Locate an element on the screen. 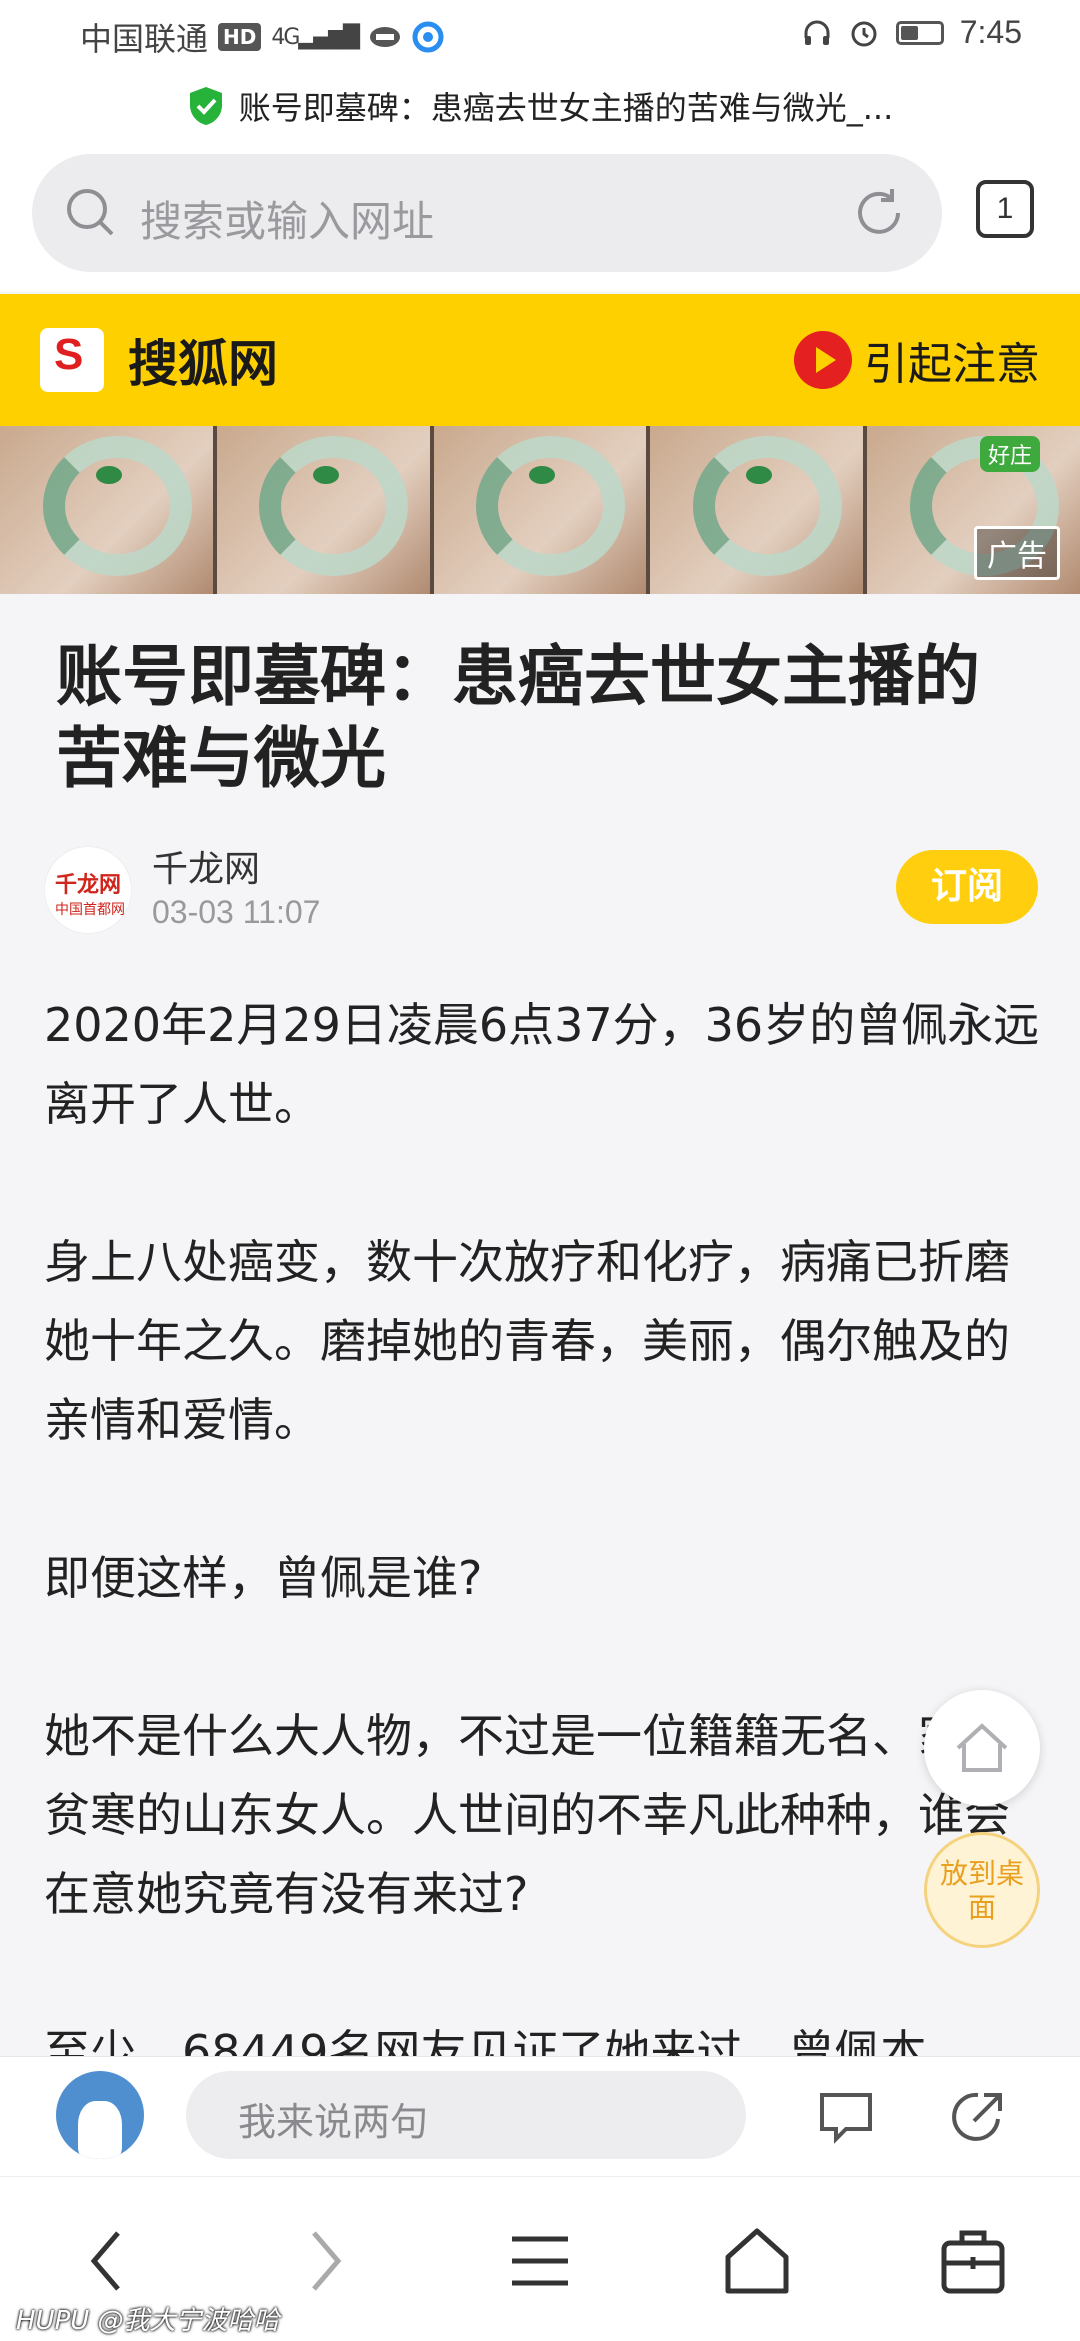 This screenshot has height=2341, width=1080. article-paragraph: 至少，68449名网友见证了她来过。曾佩本 is located at coordinates (485, 2040).